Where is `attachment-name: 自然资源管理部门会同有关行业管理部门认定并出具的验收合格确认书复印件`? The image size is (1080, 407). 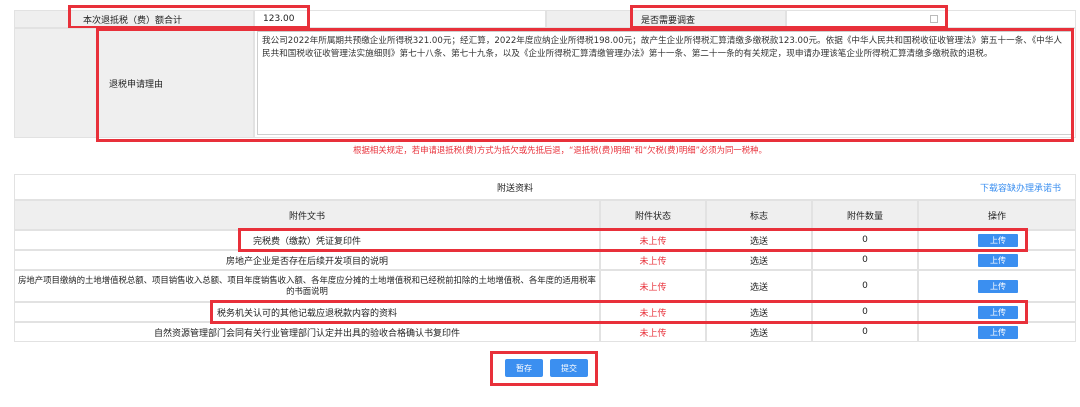
attachment-name: 自然资源管理部门会同有关行业管理部门认定并出具的验收合格确认书复印件 is located at coordinates (306, 333).